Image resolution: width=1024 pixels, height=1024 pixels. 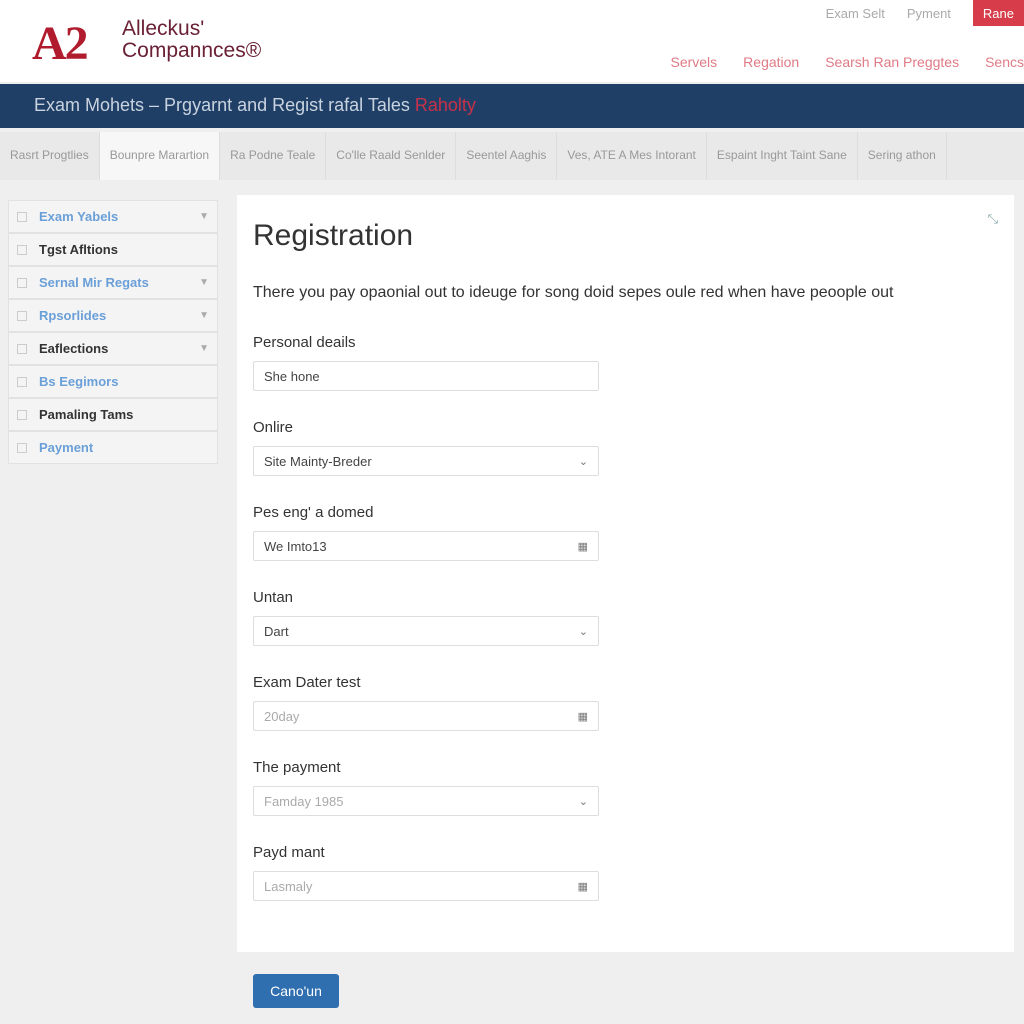 I want to click on form-field: Onlire Site Mainty-Breder ⌄, so click(x=426, y=447).